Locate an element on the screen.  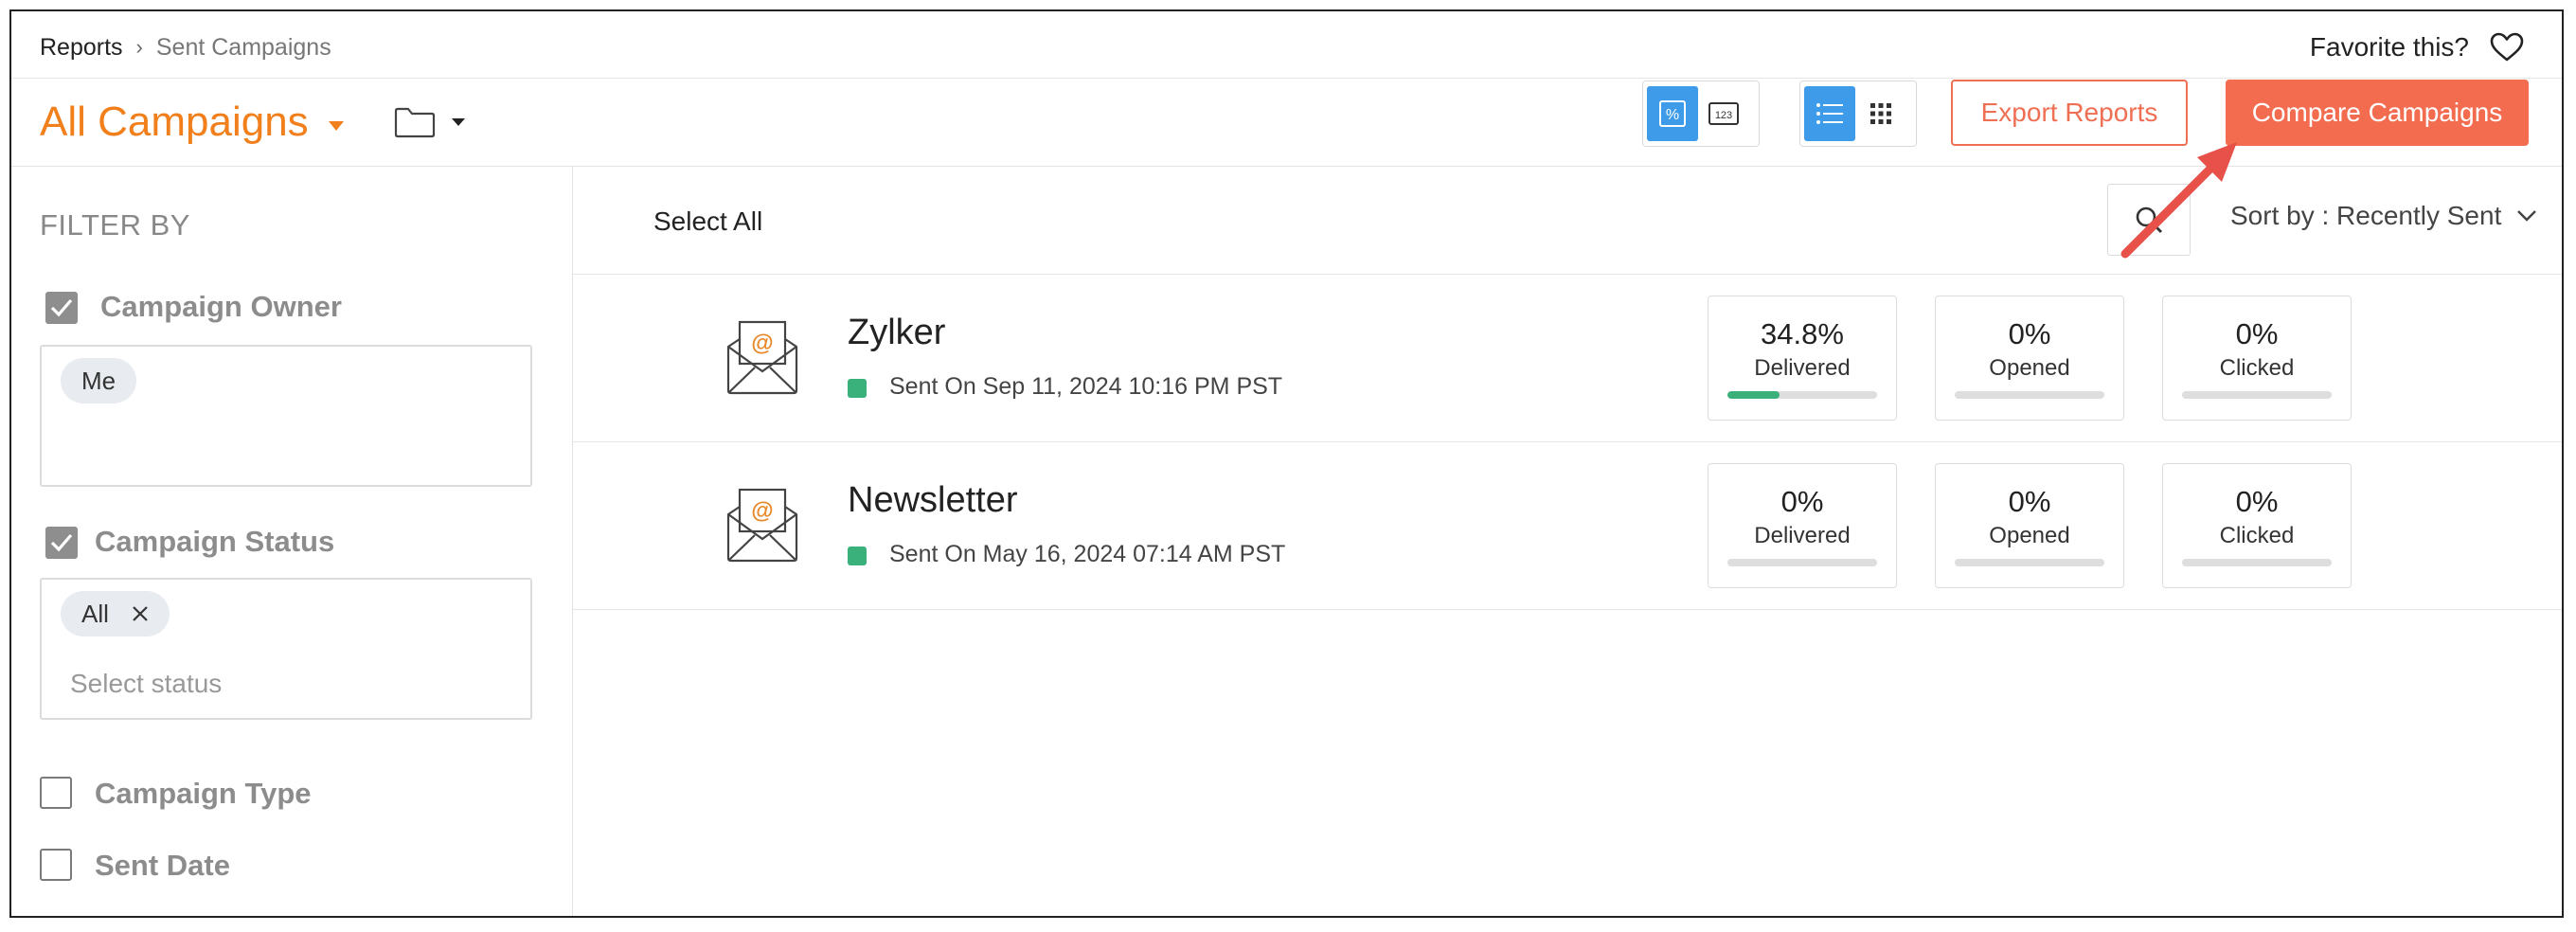
campaign-type-checkbox is located at coordinates (56, 793).